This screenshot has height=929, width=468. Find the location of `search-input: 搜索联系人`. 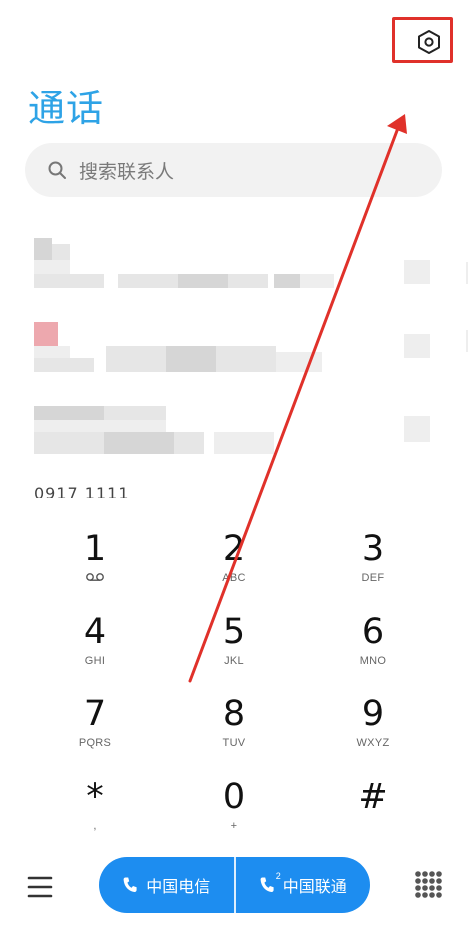

search-input: 搜索联系人 is located at coordinates (233, 170).